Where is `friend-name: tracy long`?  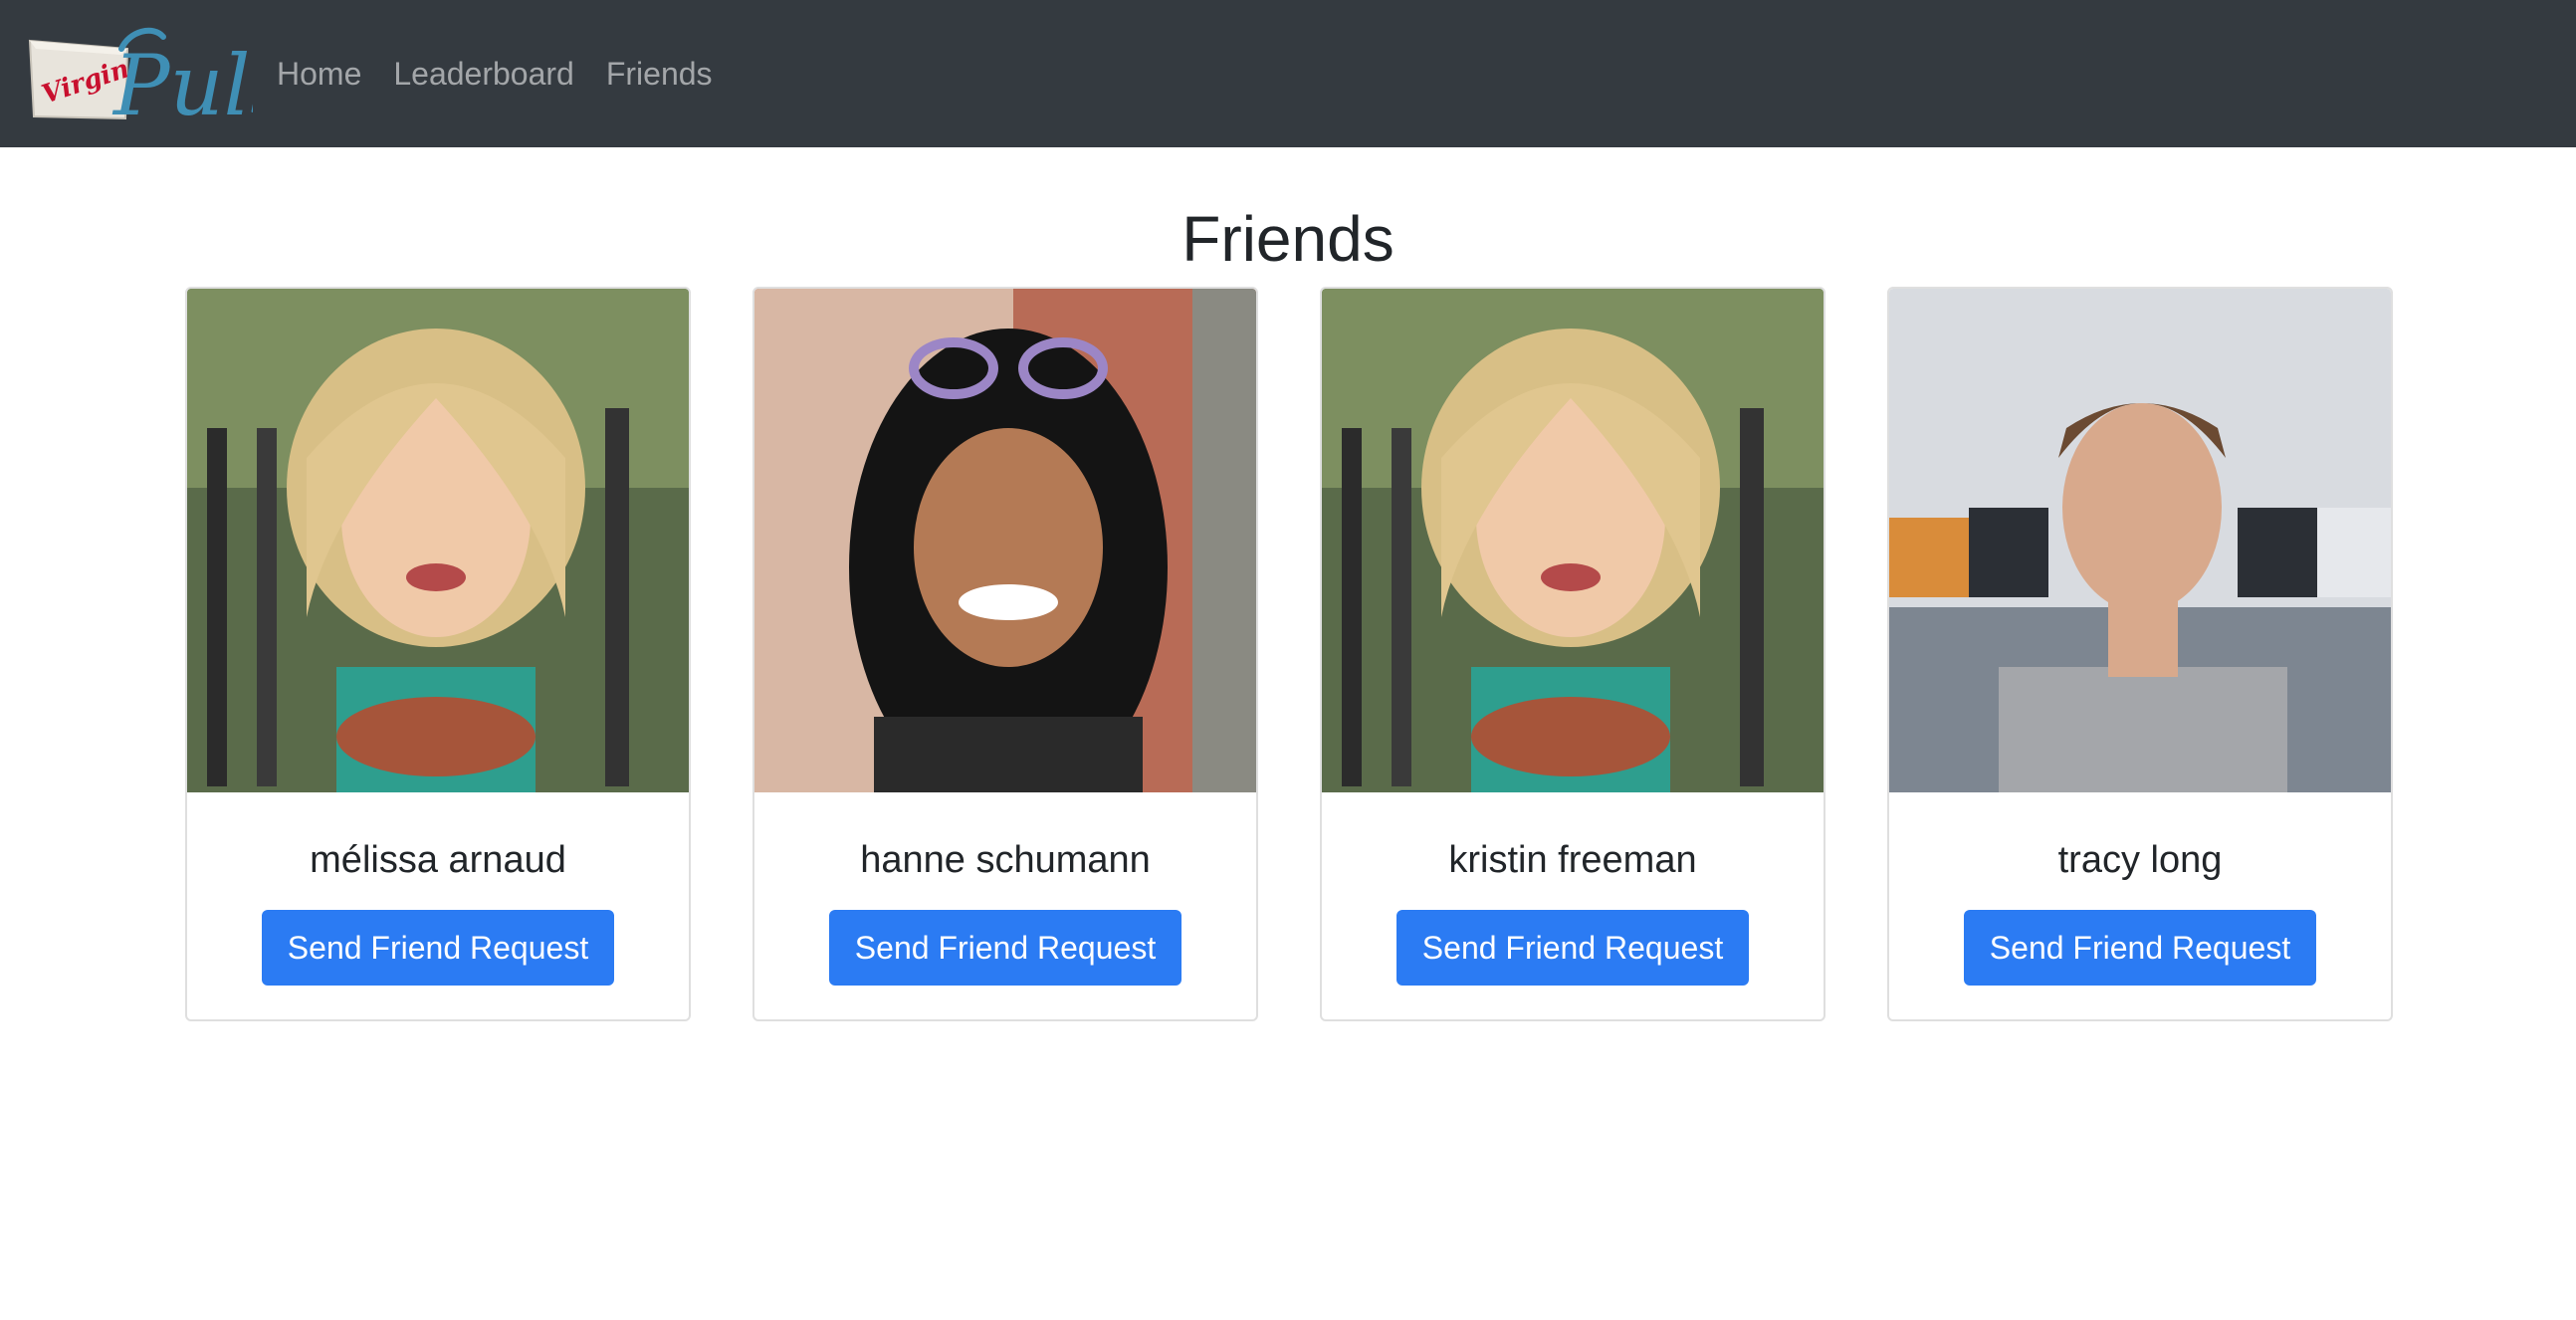 friend-name: tracy long is located at coordinates (2140, 860).